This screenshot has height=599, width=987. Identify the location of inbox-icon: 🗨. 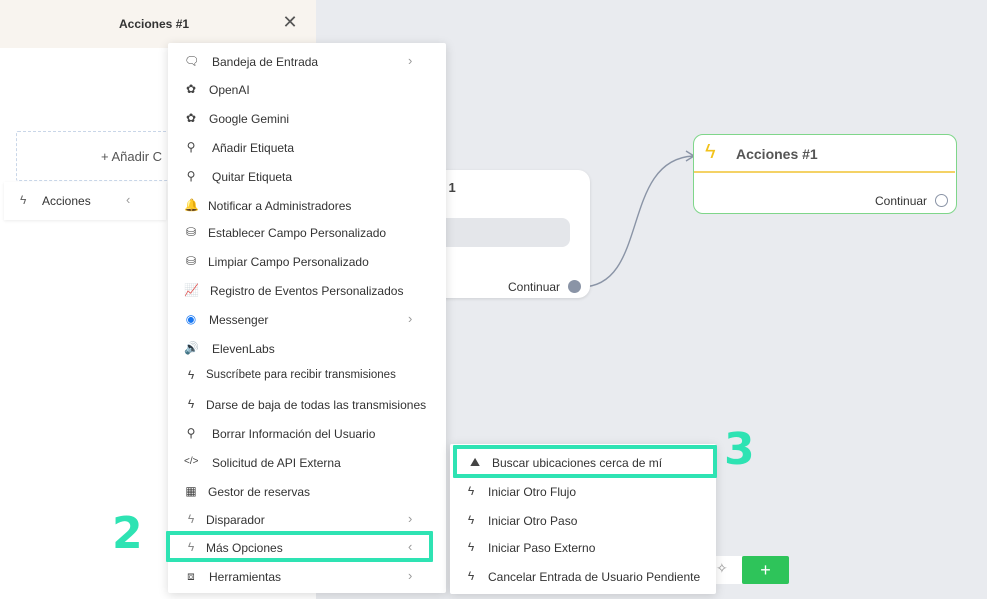
(192, 61).